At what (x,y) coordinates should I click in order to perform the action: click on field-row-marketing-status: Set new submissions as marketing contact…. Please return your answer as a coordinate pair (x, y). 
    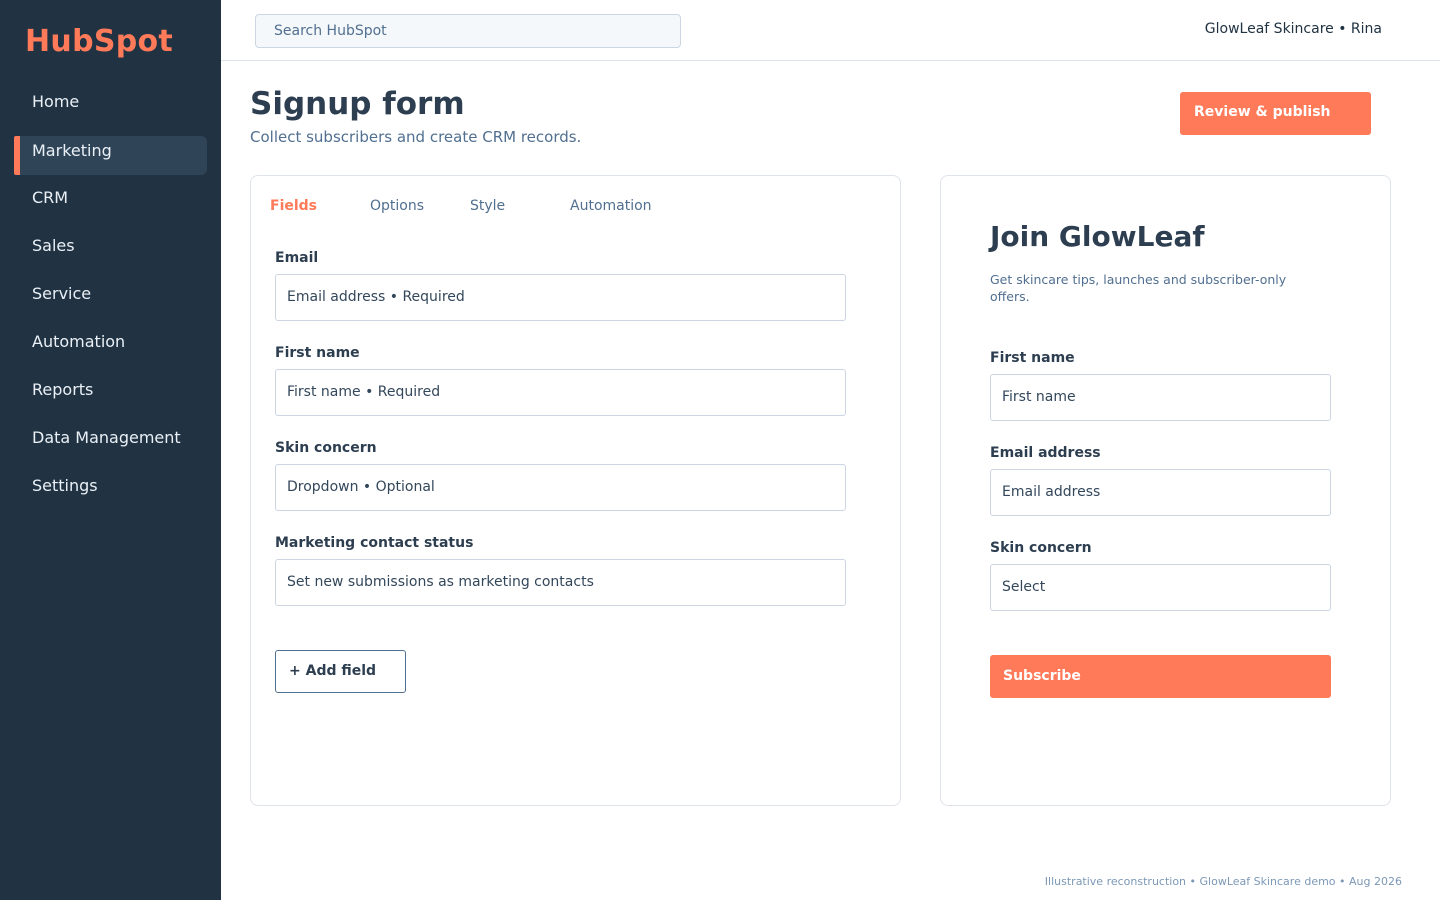
    Looking at the image, I should click on (560, 582).